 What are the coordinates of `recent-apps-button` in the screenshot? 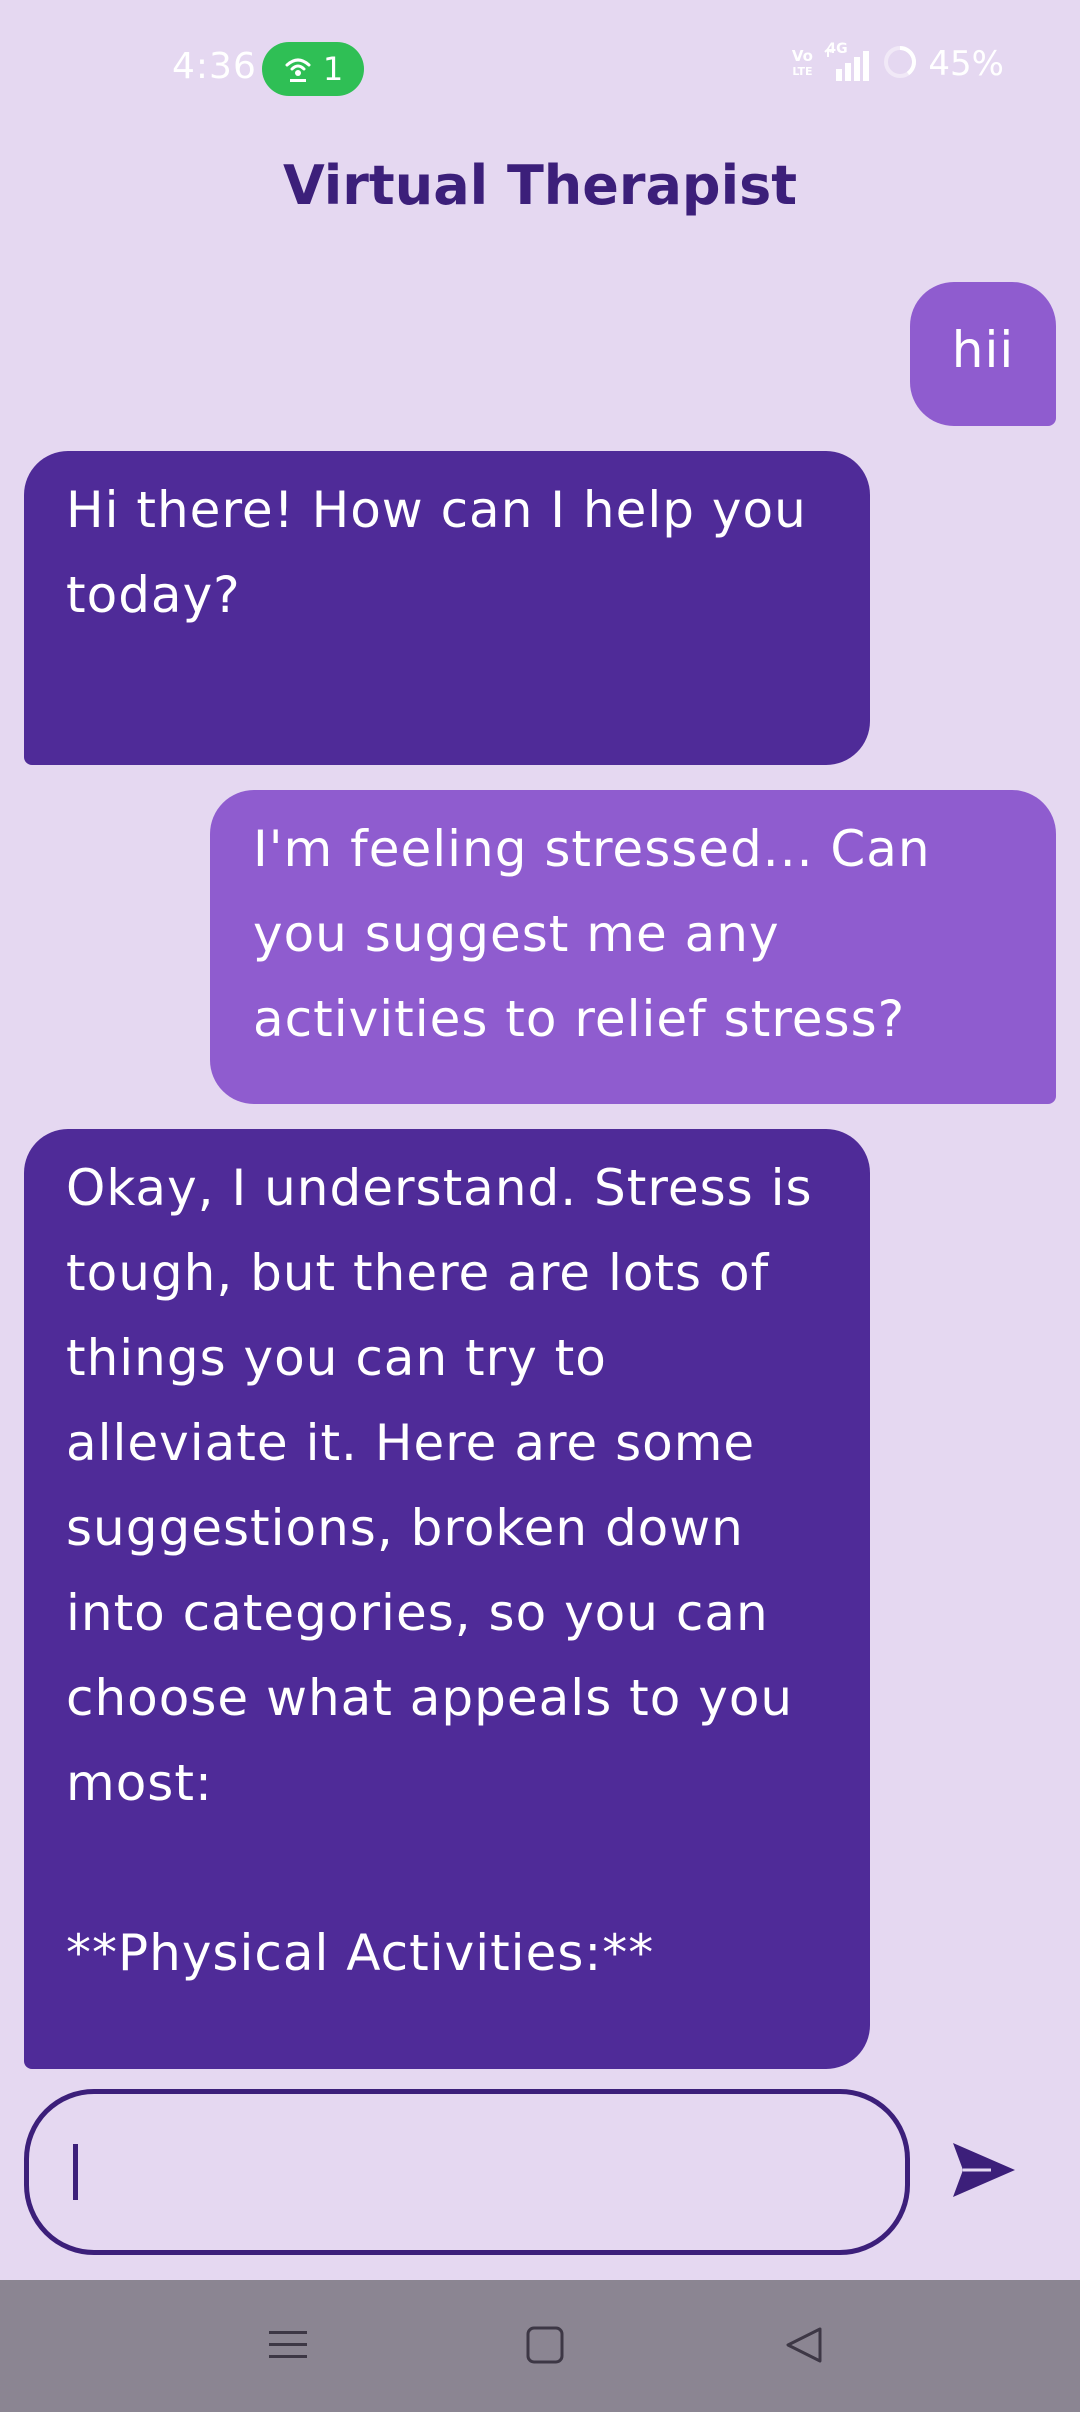 It's located at (288, 2347).